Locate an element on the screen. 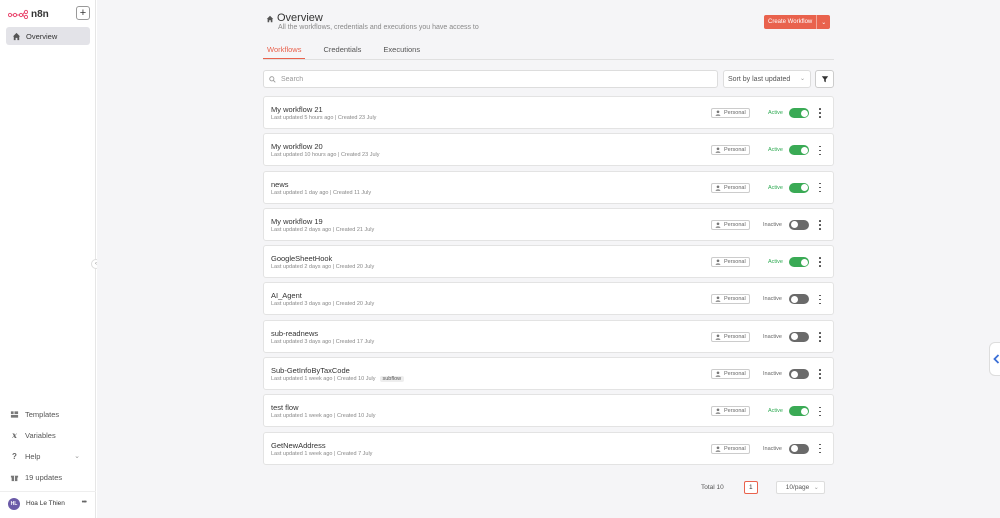  workflow-name: AI_Agent is located at coordinates (286, 295).